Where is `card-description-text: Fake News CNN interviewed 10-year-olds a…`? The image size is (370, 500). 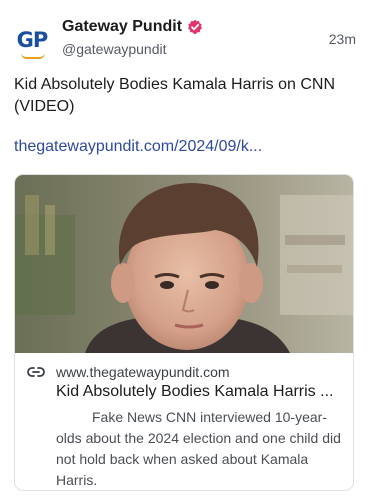
card-description-text: Fake News CNN interviewed 10-year-olds a… is located at coordinates (198, 448).